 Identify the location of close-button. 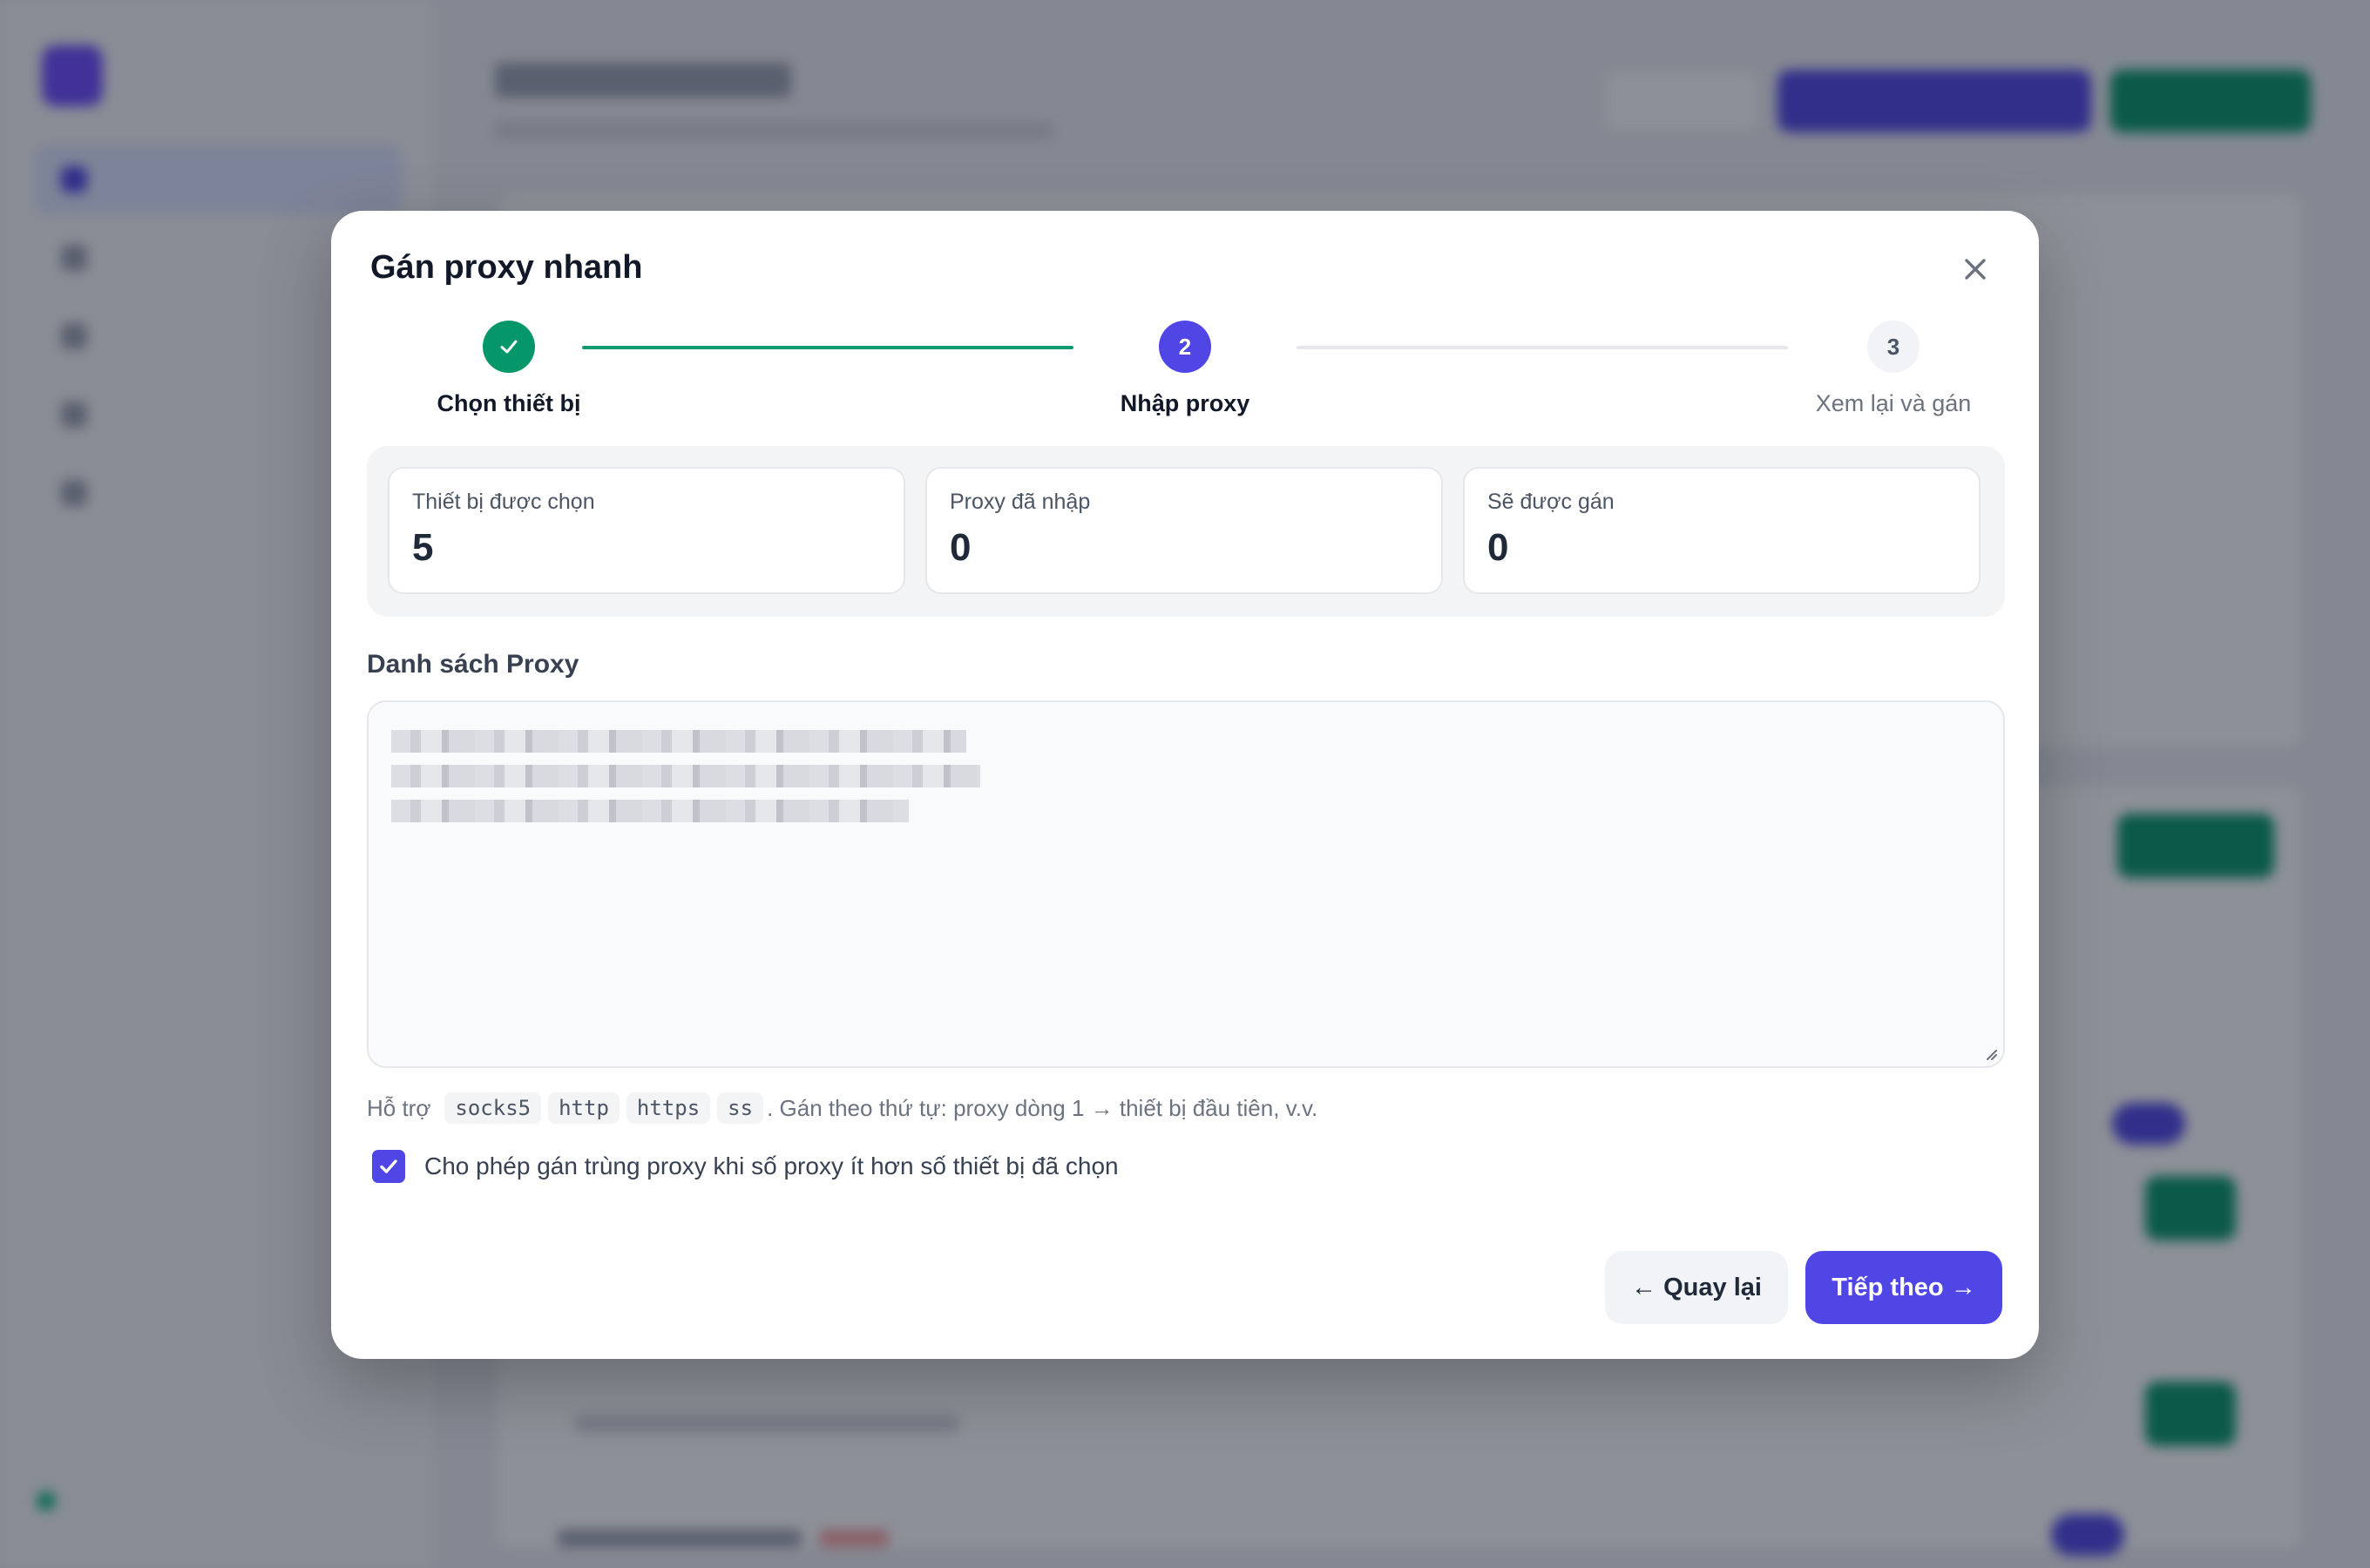
(1975, 269).